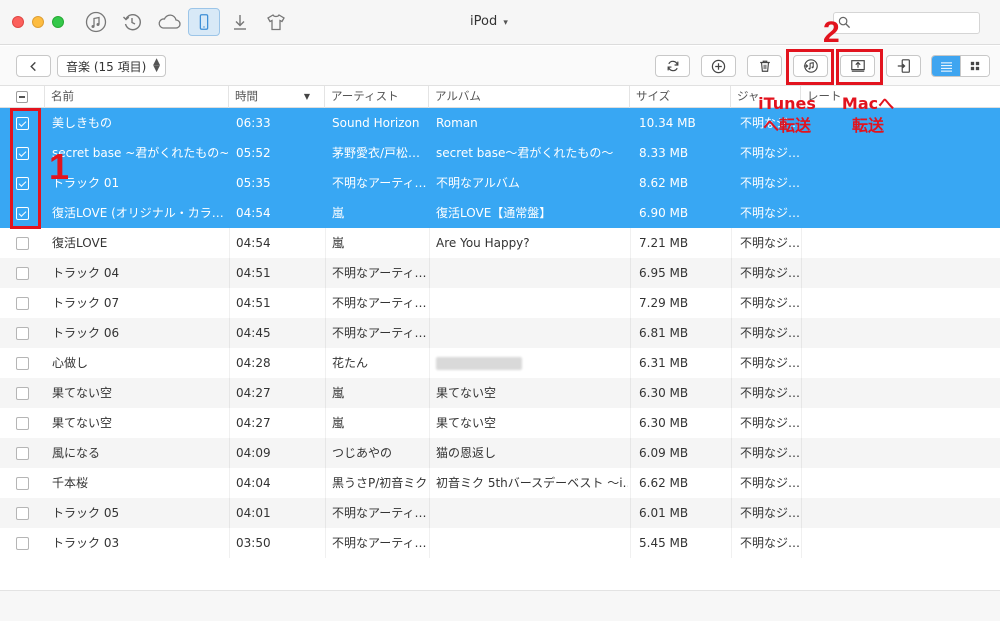 Image resolution: width=1000 pixels, height=621 pixels. I want to click on add-button, so click(718, 66).